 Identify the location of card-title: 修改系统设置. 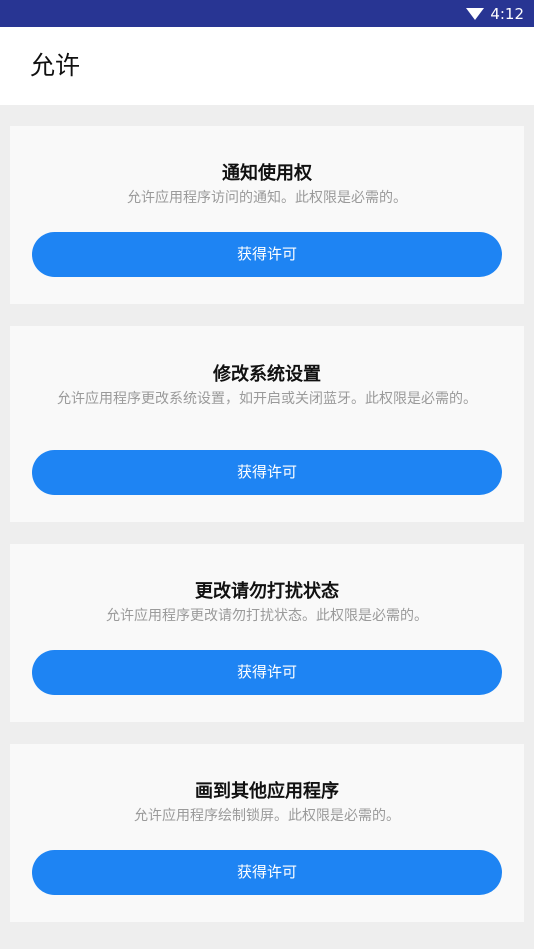
(267, 374).